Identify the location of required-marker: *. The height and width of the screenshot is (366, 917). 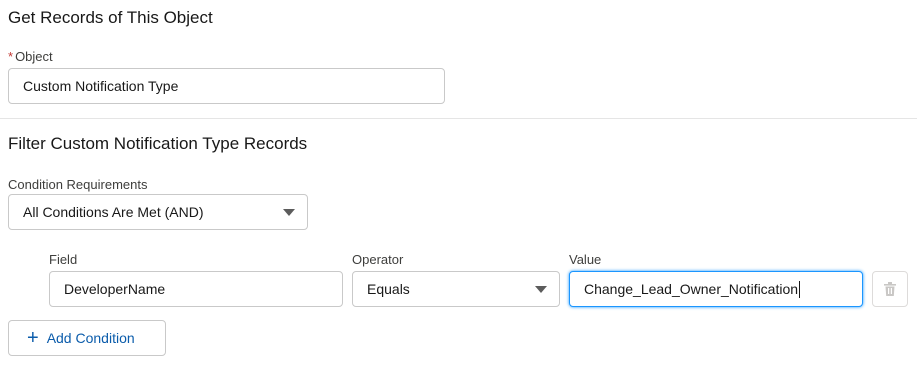
(11, 56).